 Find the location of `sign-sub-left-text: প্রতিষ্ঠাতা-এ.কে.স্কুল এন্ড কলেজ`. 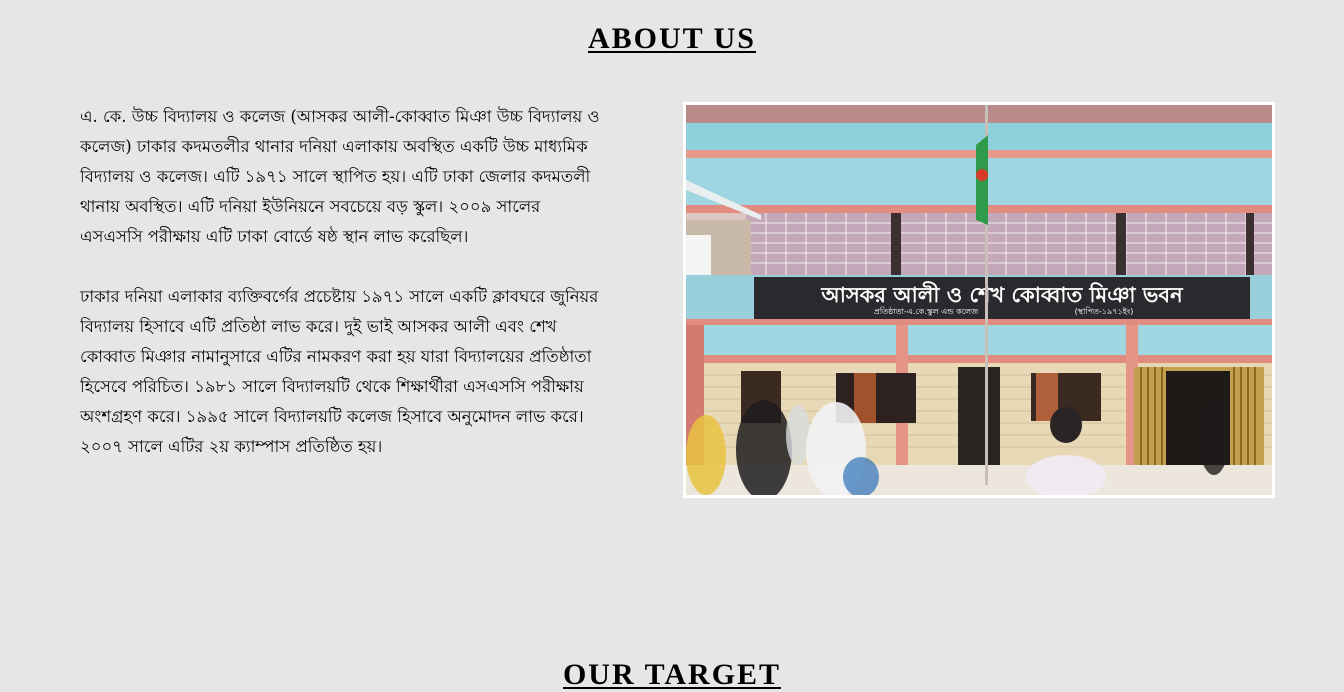

sign-sub-left-text: প্রতিষ্ঠাতা-এ.কে.স্কুল এন্ড কলেজ is located at coordinates (926, 311).